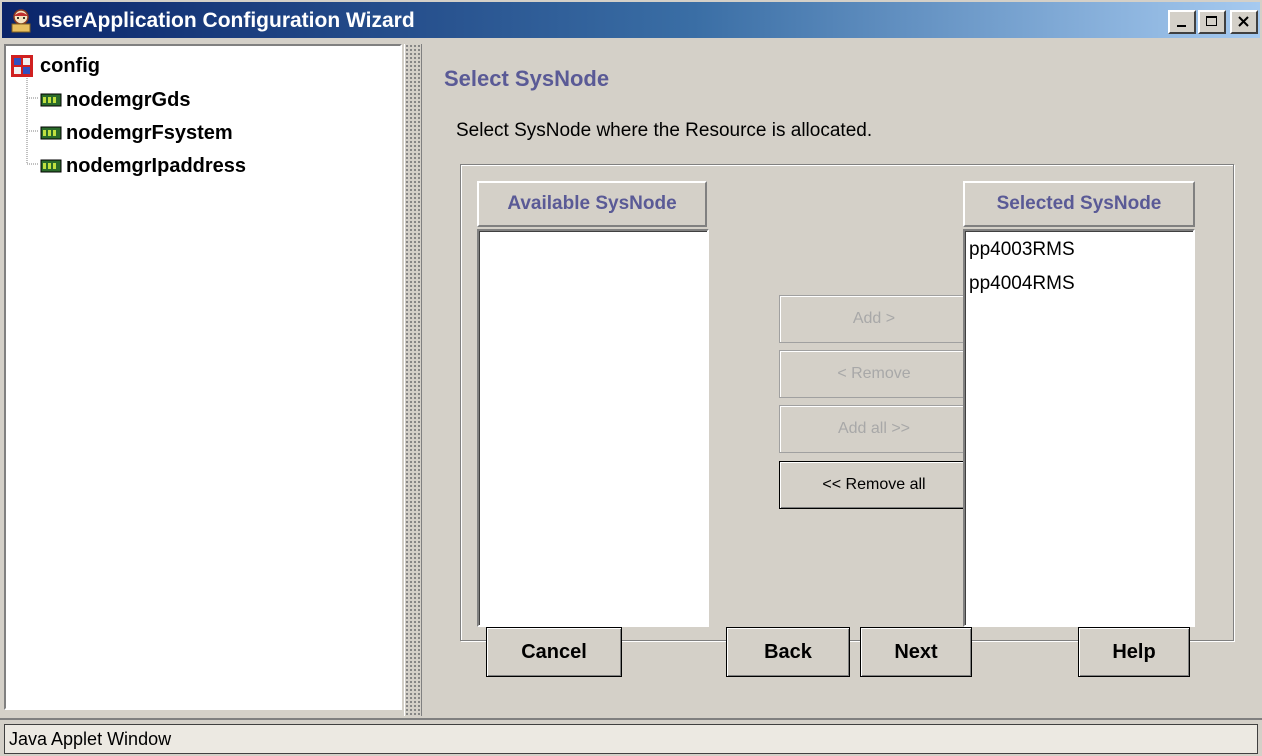 The width and height of the screenshot is (1262, 756). What do you see at coordinates (1079, 428) in the screenshot?
I see `selected-sysnode-list: pp4003RMS pp4004RMS` at bounding box center [1079, 428].